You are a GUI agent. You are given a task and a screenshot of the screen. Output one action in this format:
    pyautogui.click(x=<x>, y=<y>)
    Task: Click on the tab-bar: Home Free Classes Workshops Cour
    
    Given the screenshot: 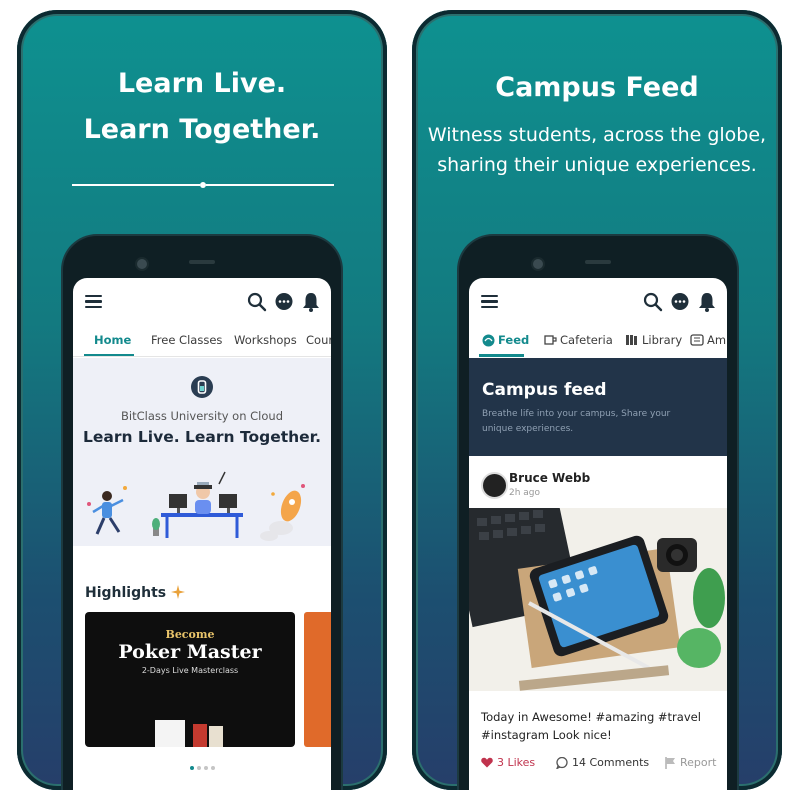 What is the action you would take?
    pyautogui.click(x=202, y=342)
    